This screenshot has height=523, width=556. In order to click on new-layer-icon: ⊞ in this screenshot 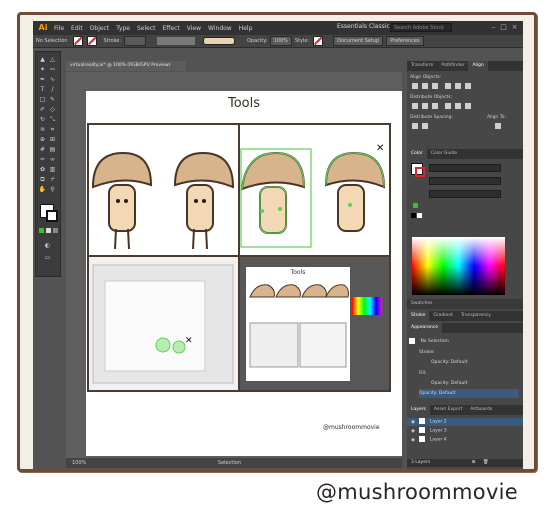, I will do `click(474, 462)`.